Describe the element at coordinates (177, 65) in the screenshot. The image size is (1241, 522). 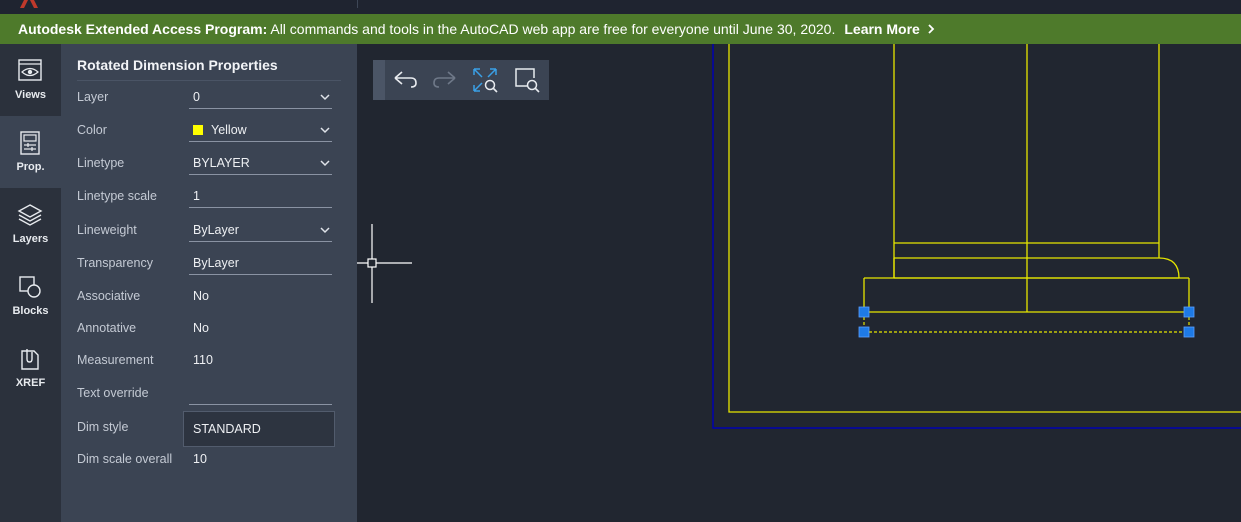
I see `panel-title: Rotated Dimension Properties` at that location.